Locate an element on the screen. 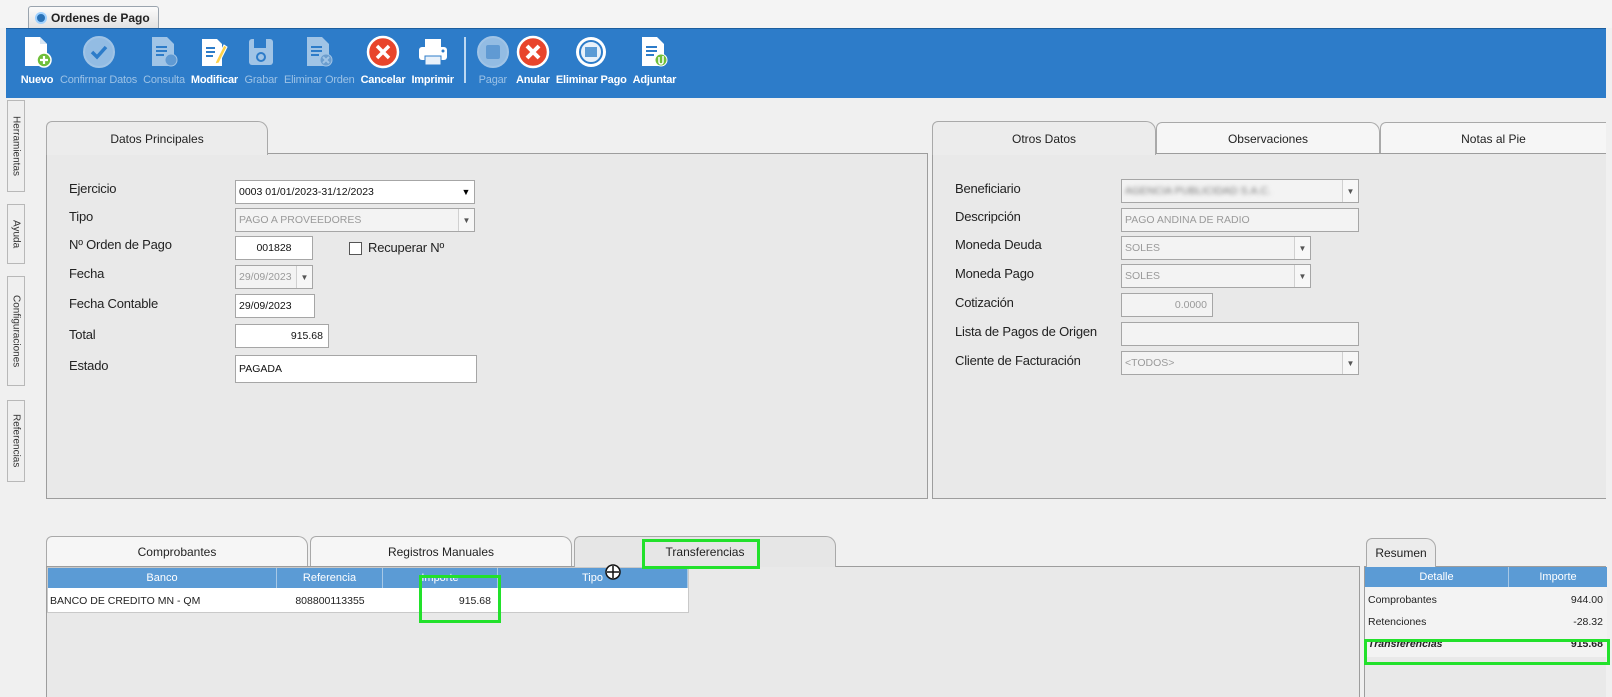 This screenshot has height=697, width=1612. column-header-resumen-importe: Importe is located at coordinates (1558, 577).